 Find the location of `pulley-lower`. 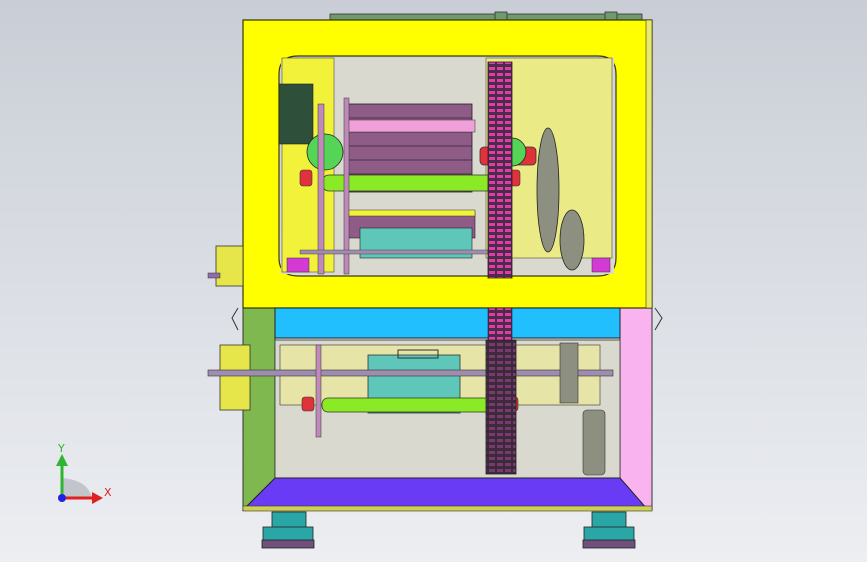

pulley-lower is located at coordinates (572, 240).